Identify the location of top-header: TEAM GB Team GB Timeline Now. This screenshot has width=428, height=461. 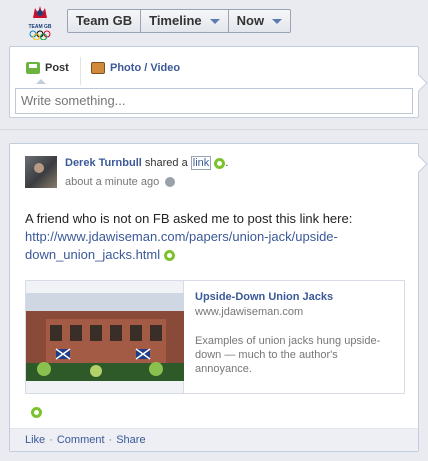
(214, 22).